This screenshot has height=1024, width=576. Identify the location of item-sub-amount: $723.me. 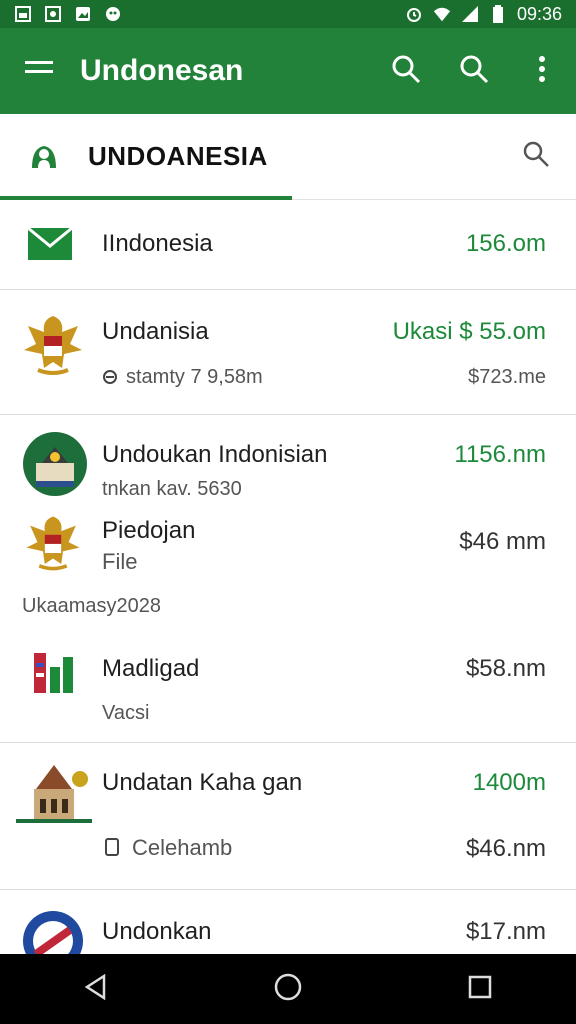
(507, 377).